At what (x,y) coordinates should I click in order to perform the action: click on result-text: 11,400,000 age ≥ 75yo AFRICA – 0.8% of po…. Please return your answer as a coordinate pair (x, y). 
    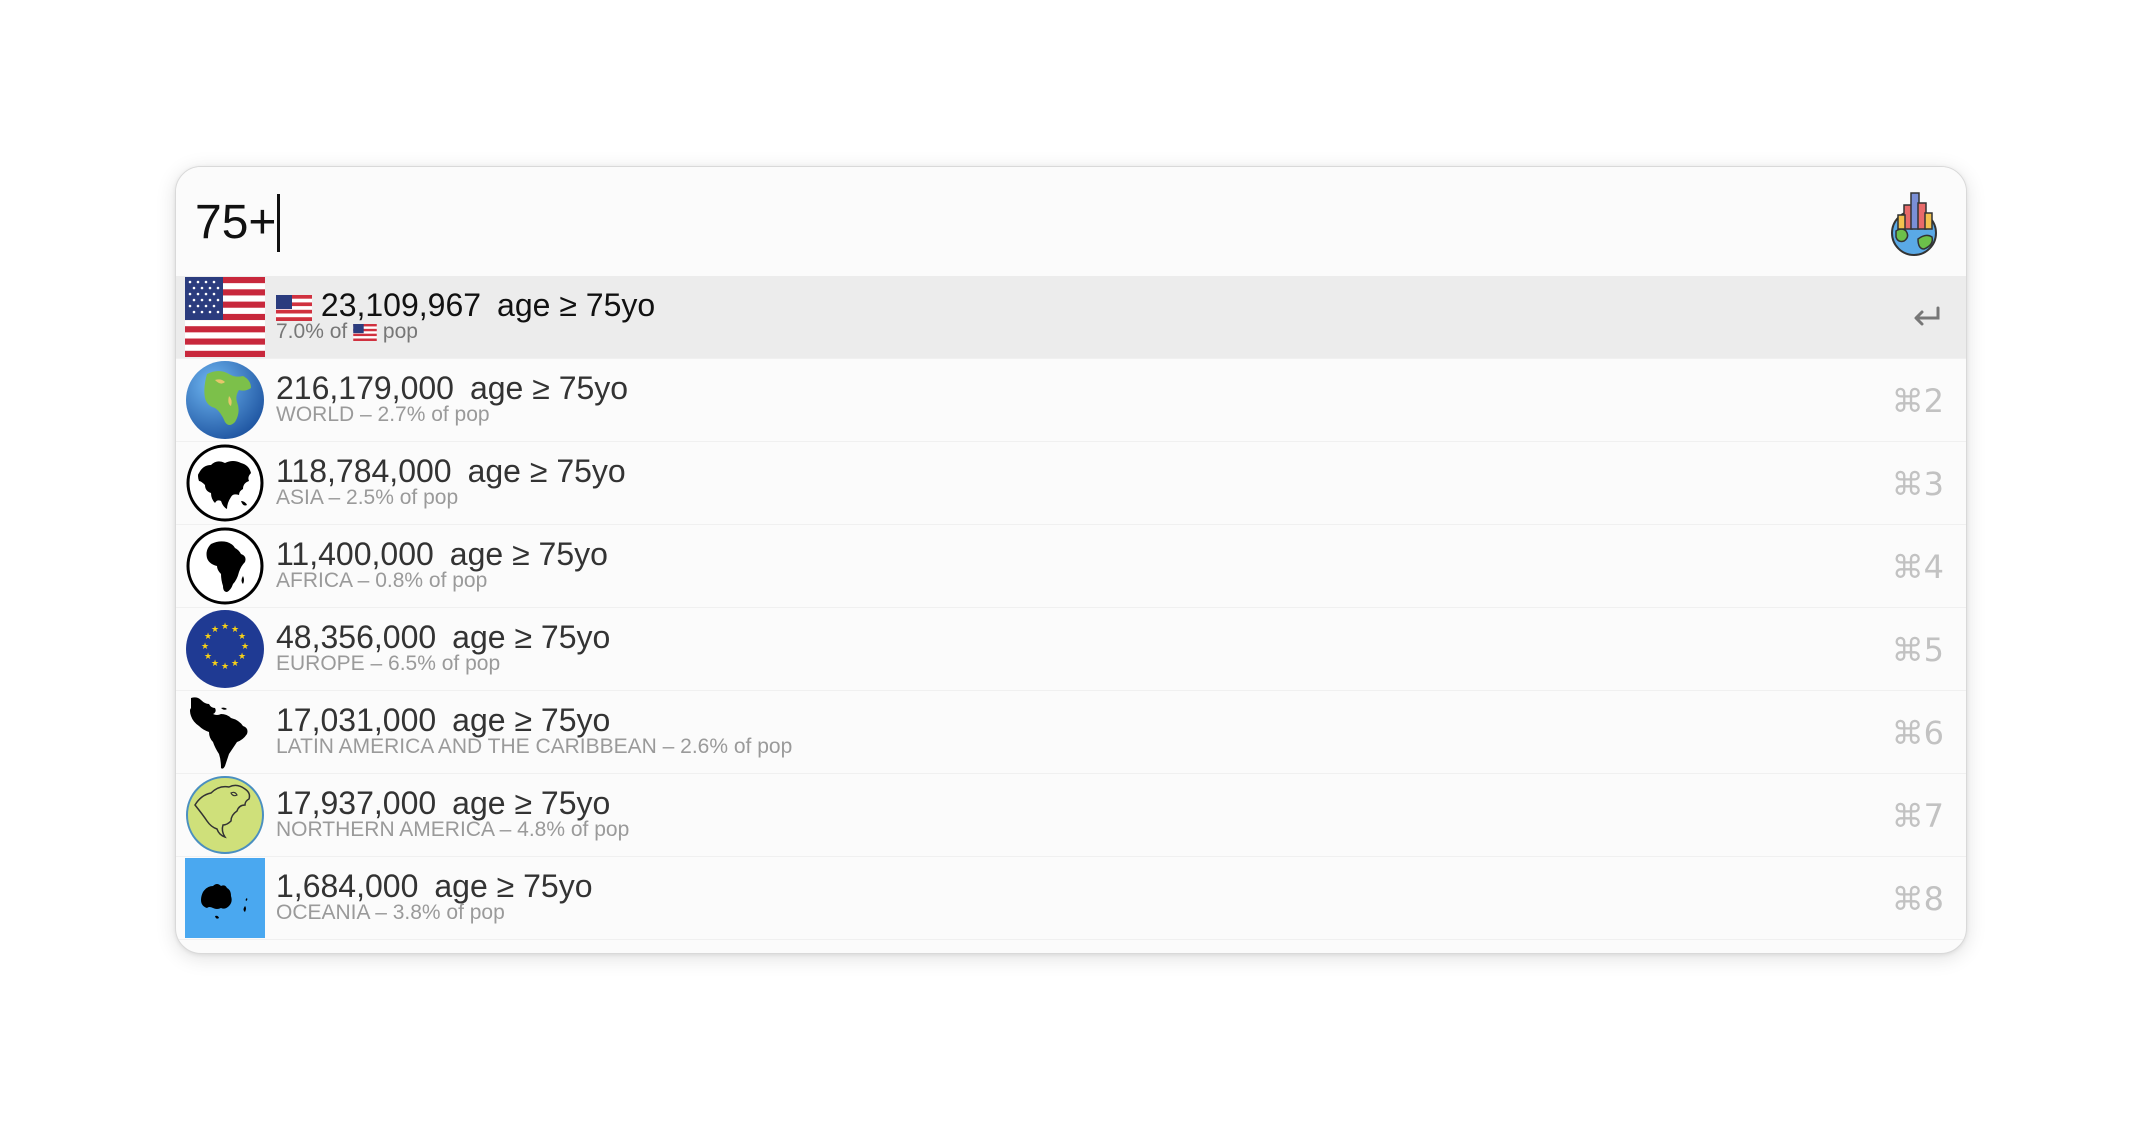
    Looking at the image, I should click on (442, 564).